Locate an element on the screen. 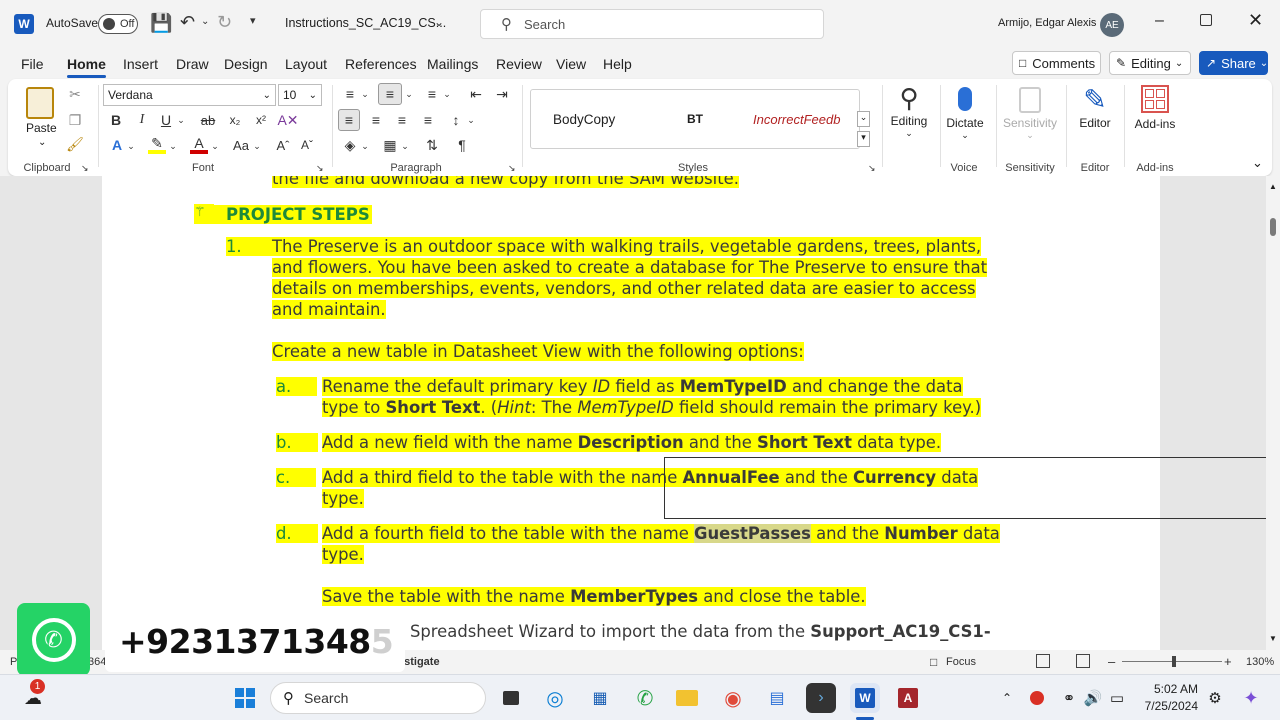 This screenshot has height=720, width=1280. tab-file: File is located at coordinates (32, 64).